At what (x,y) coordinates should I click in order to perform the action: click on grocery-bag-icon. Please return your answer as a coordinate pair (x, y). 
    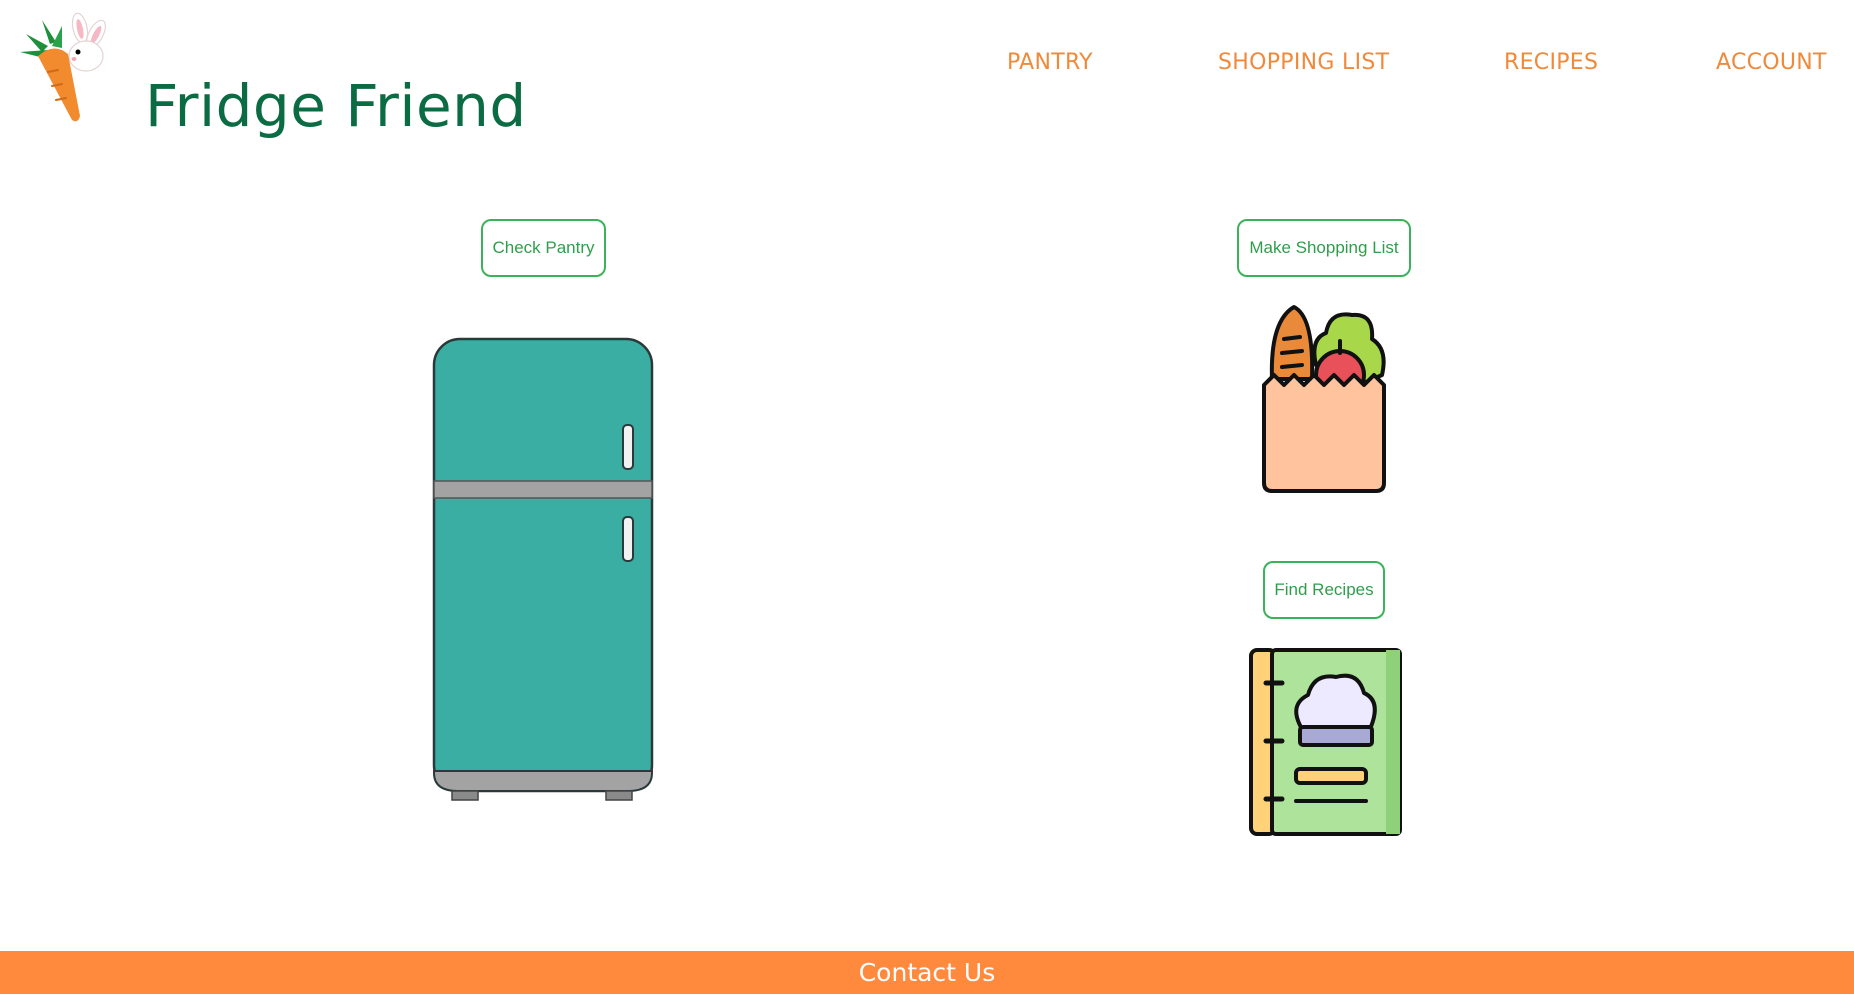
    Looking at the image, I should click on (1325, 401).